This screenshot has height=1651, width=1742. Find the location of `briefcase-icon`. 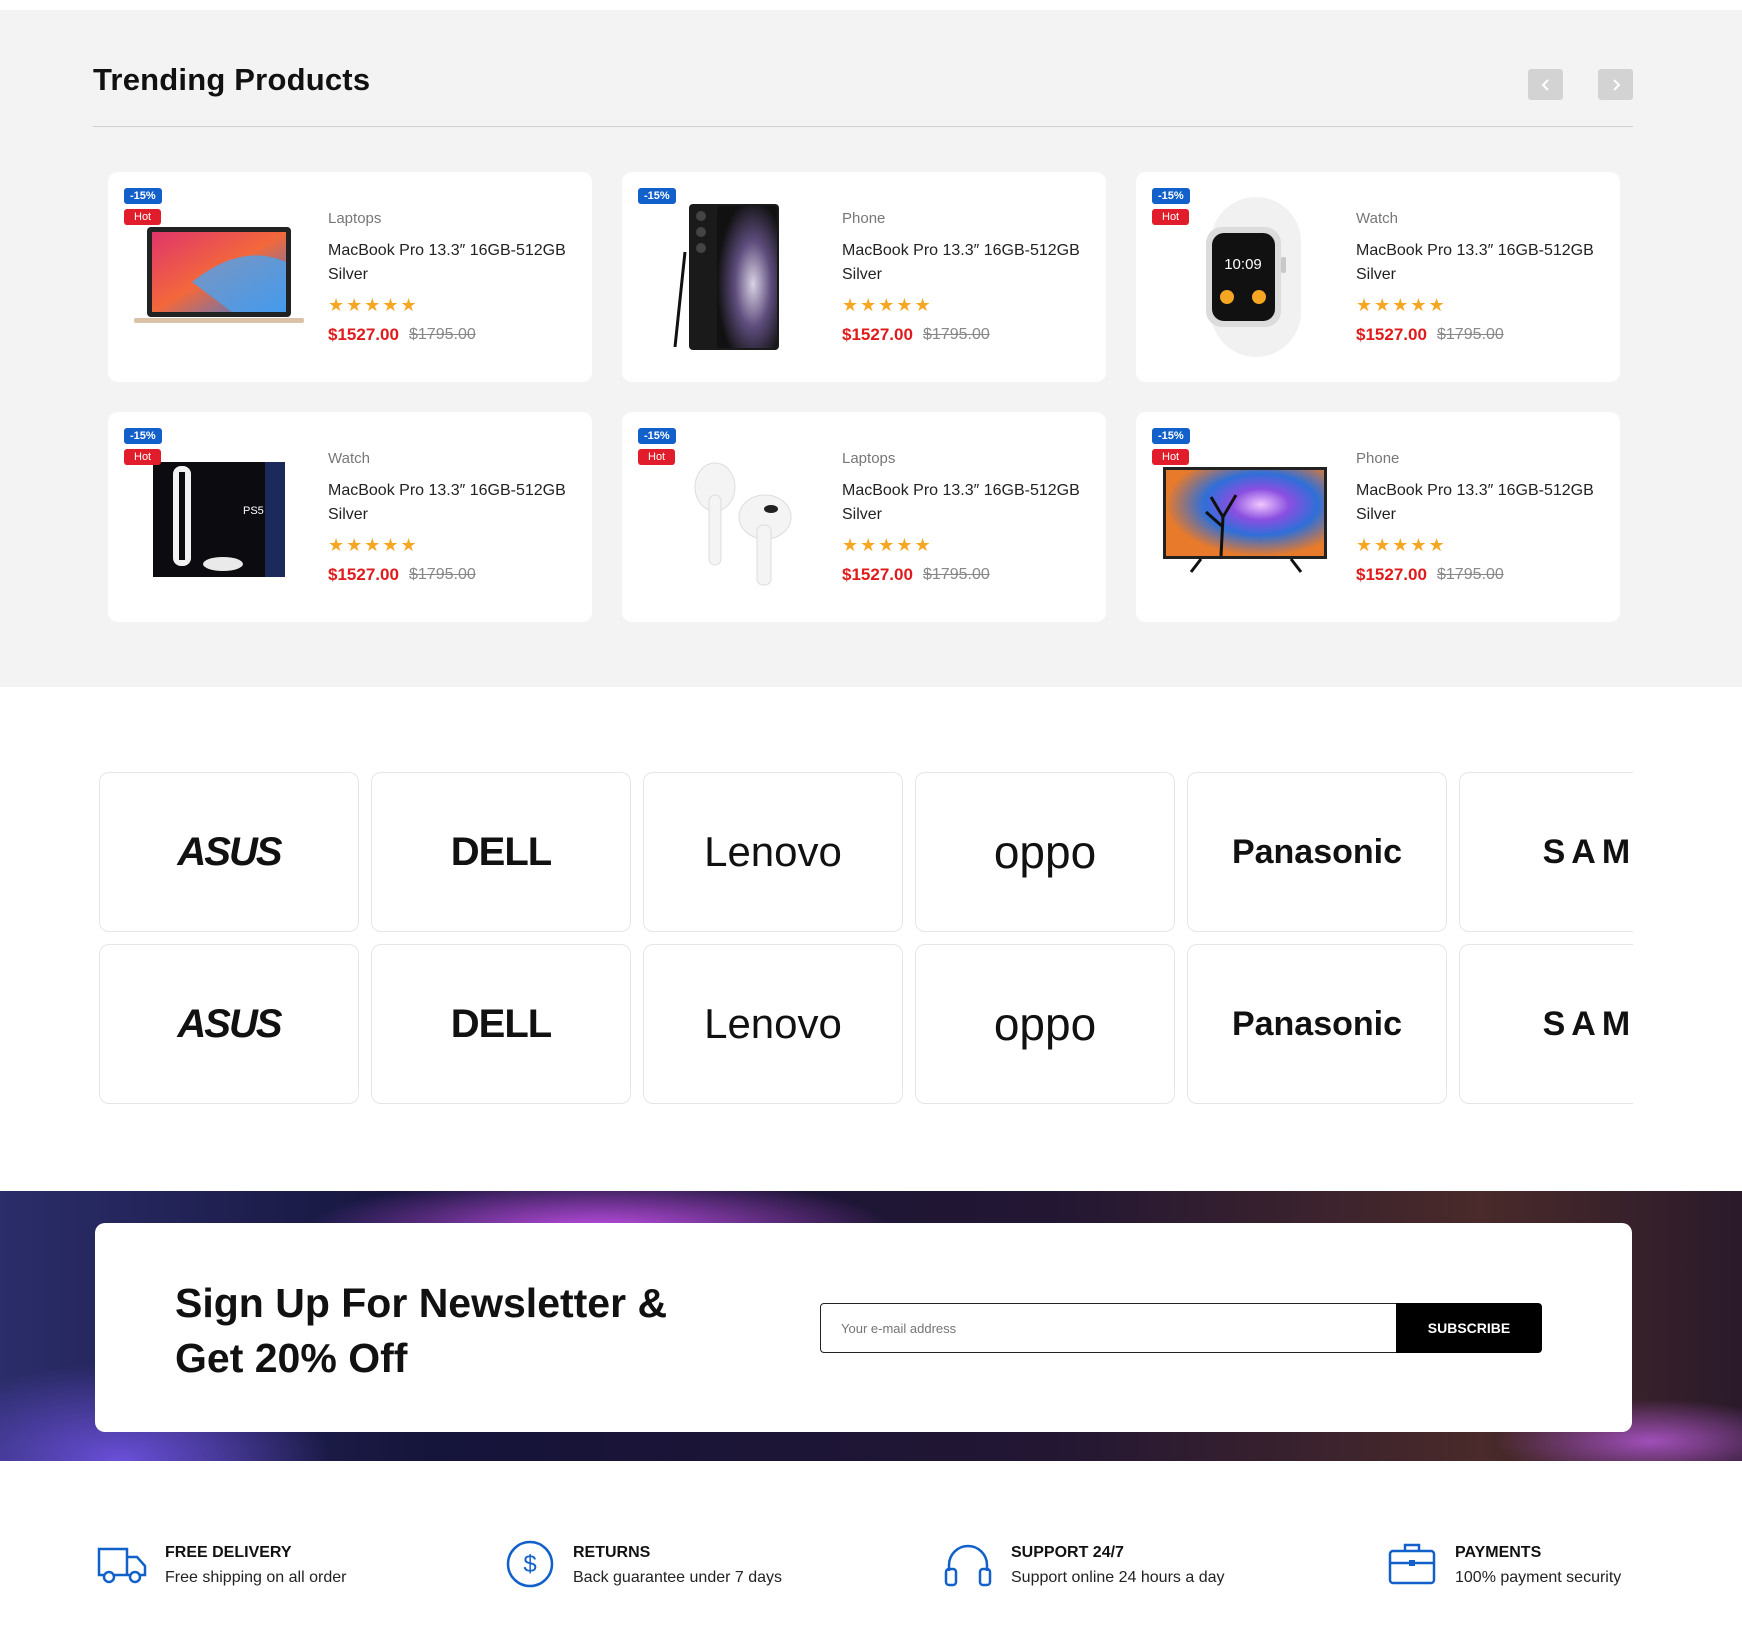

briefcase-icon is located at coordinates (1412, 1564).